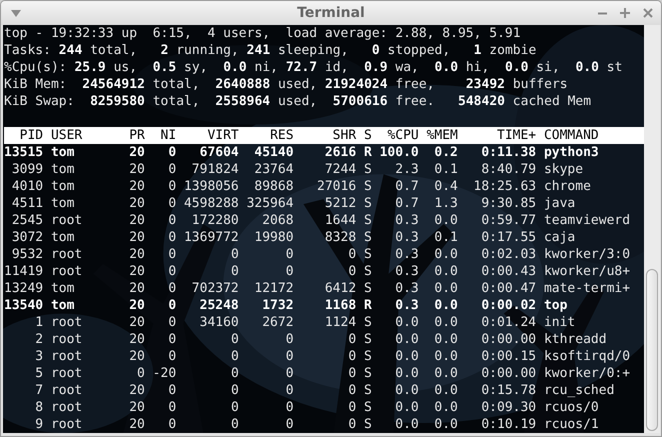 The width and height of the screenshot is (662, 437). Describe the element at coordinates (39, 390) in the screenshot. I see `table-cell-text: 7` at that location.